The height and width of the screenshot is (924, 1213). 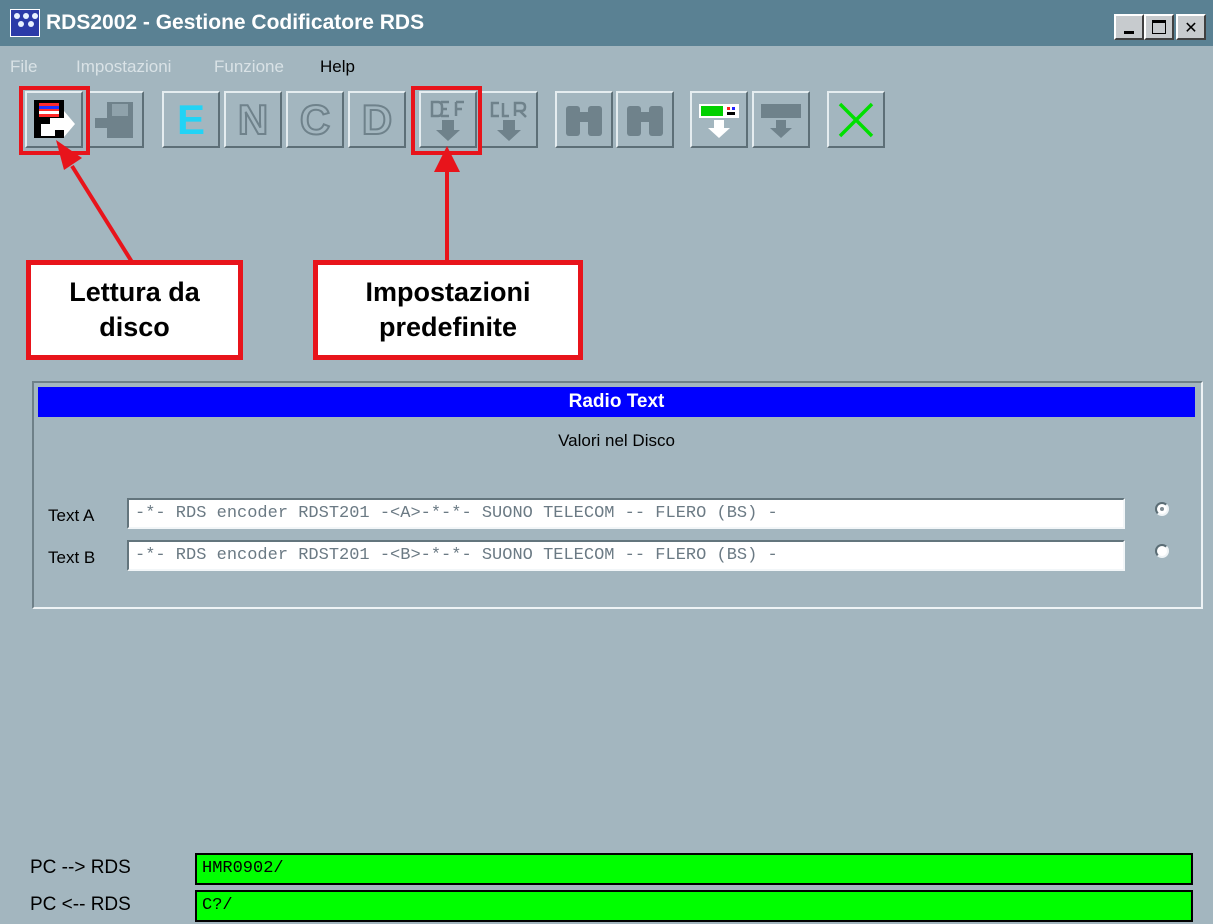 I want to click on callout-read-disk-line2: disco, so click(x=134, y=327).